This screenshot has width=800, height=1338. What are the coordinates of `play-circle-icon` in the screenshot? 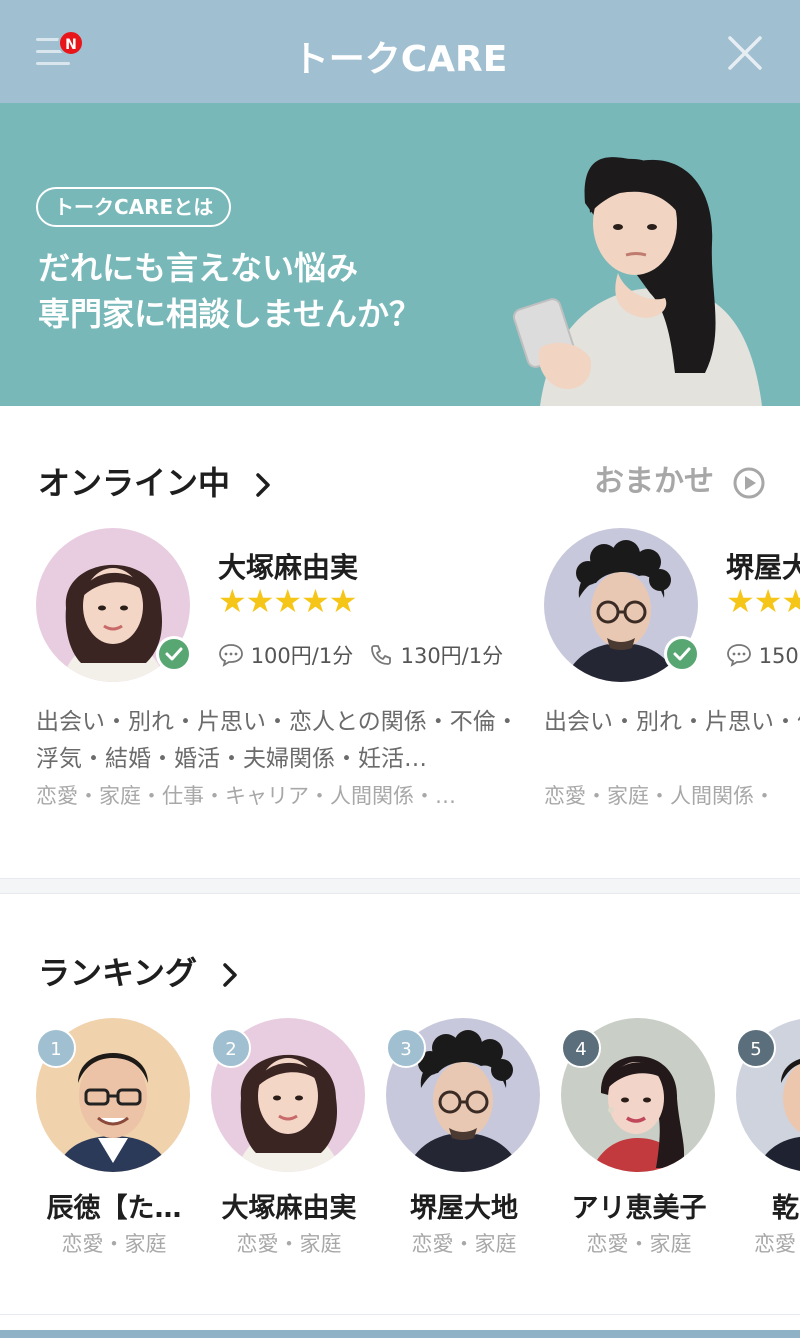 It's located at (749, 482).